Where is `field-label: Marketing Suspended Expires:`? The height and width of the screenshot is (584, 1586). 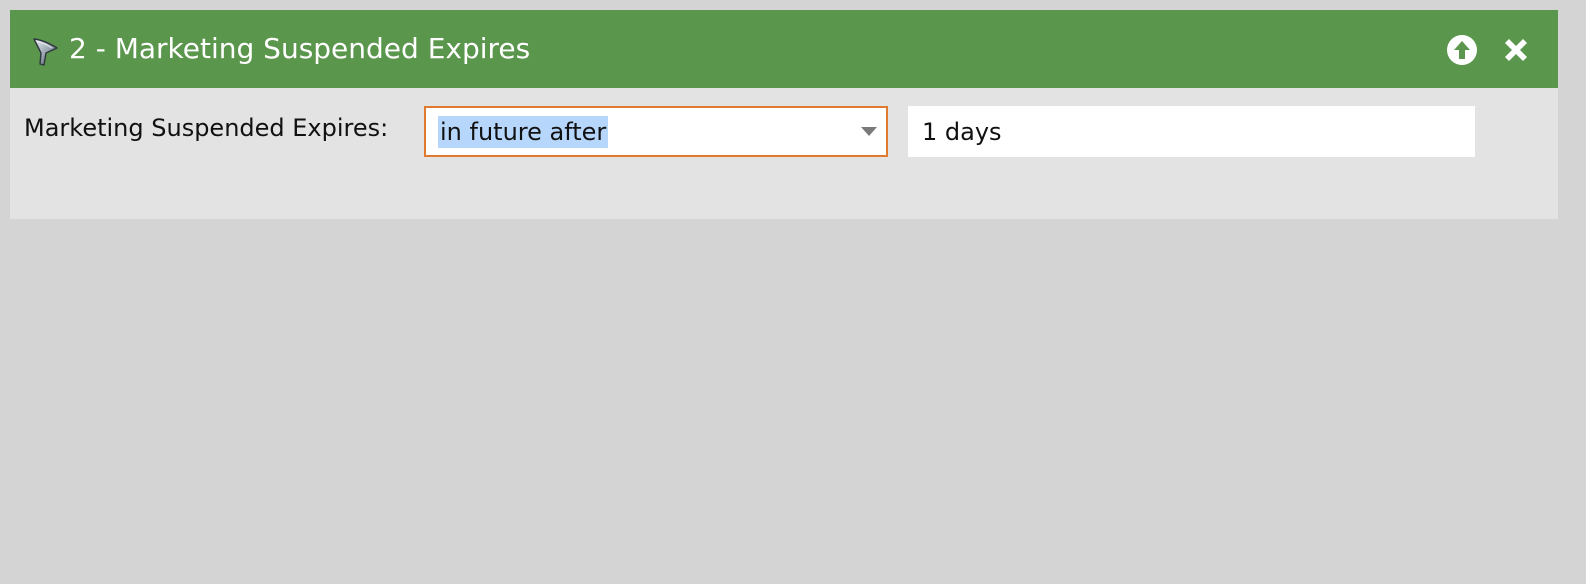
field-label: Marketing Suspended Expires: is located at coordinates (206, 128).